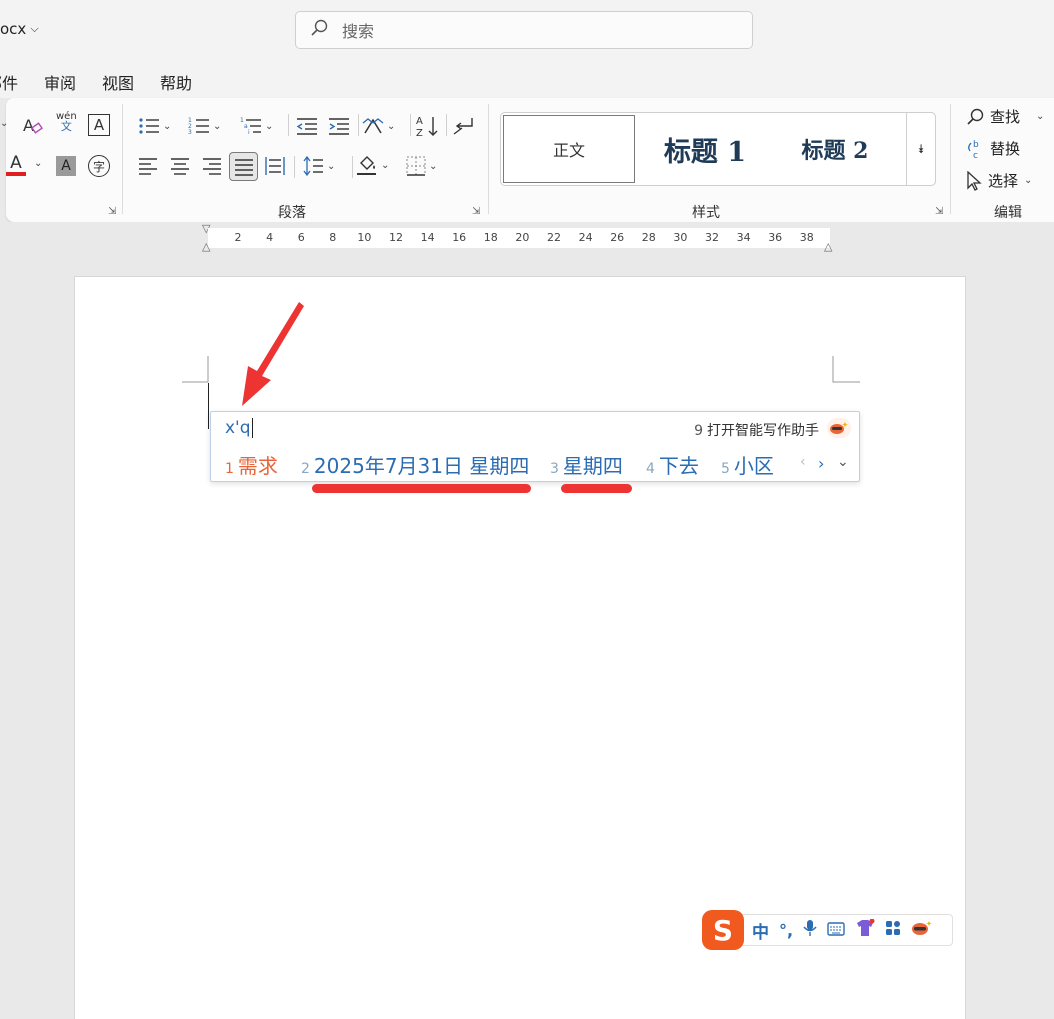 Image resolution: width=1054 pixels, height=1019 pixels. What do you see at coordinates (238, 237) in the screenshot?
I see `ruler-tick-label: 2` at bounding box center [238, 237].